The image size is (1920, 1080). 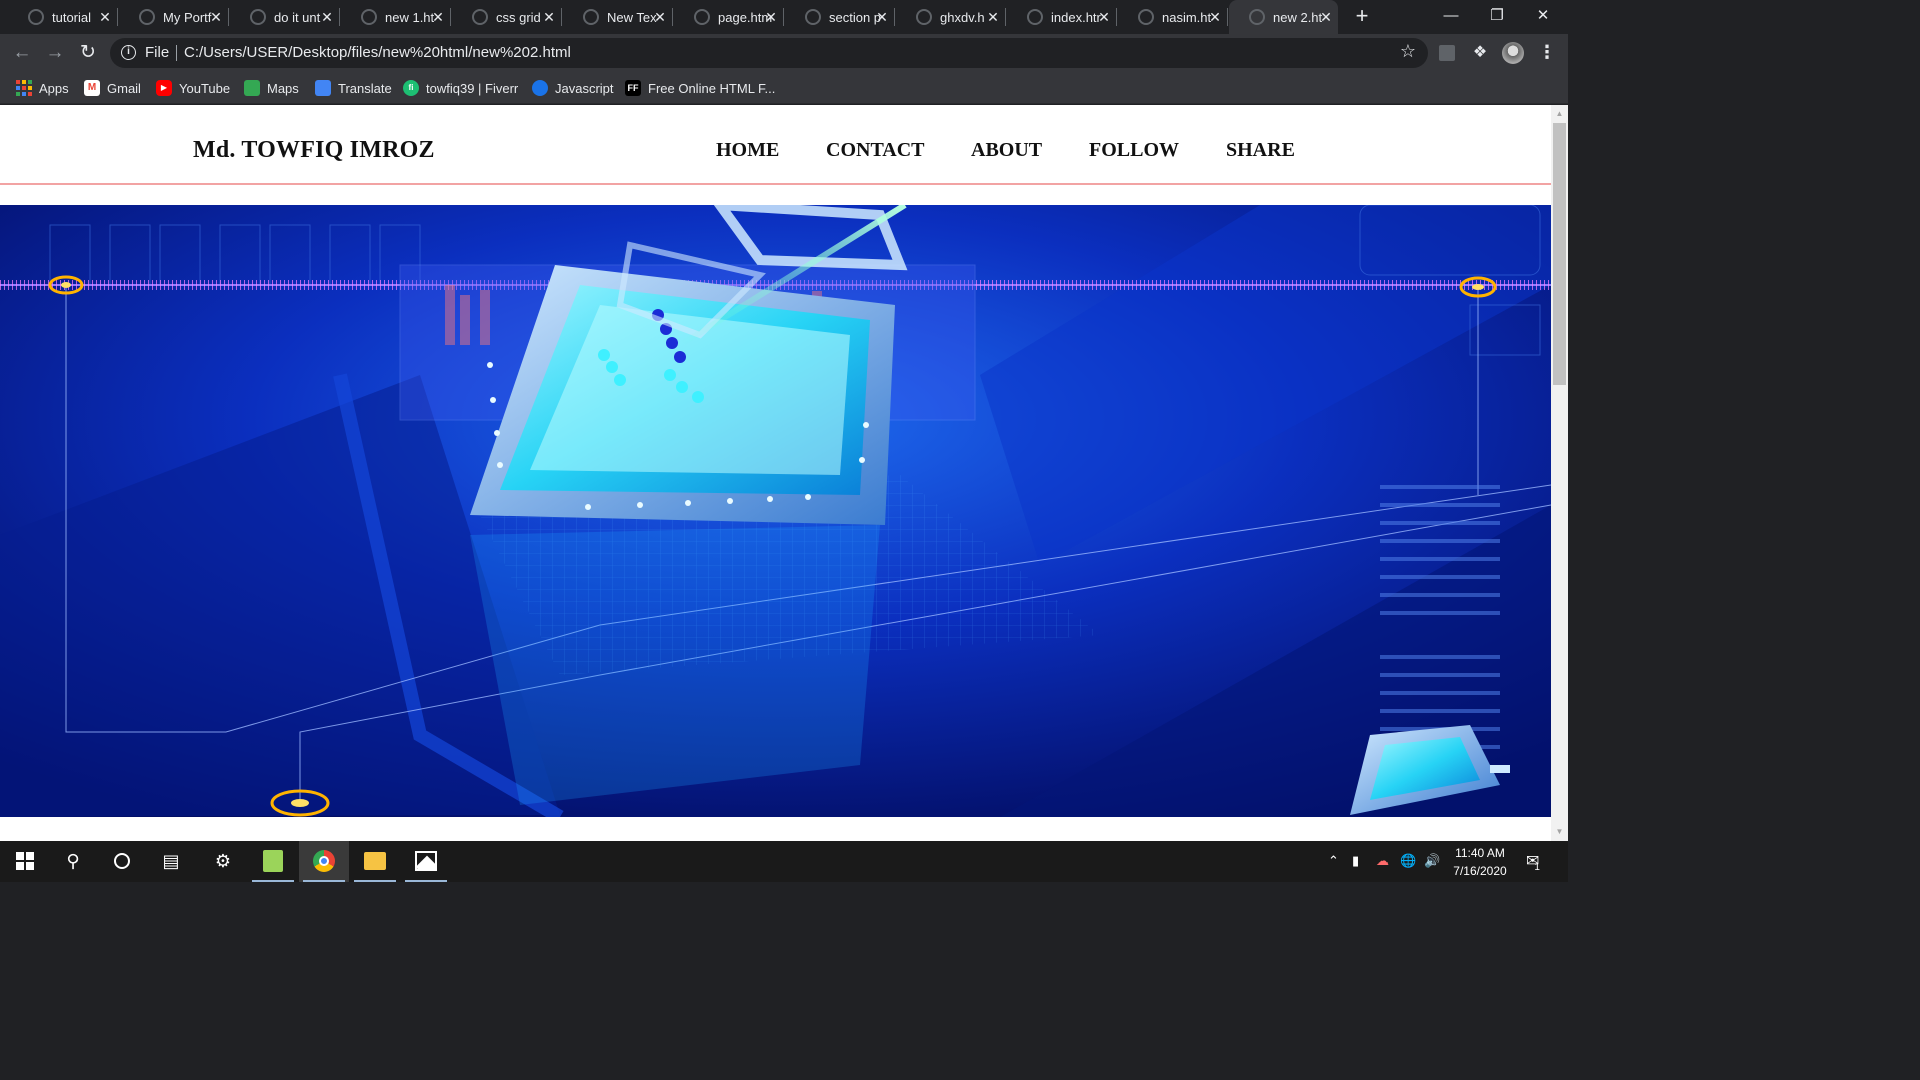 What do you see at coordinates (1559, 473) in the screenshot?
I see `page-scrollbar: ▲ ▼` at bounding box center [1559, 473].